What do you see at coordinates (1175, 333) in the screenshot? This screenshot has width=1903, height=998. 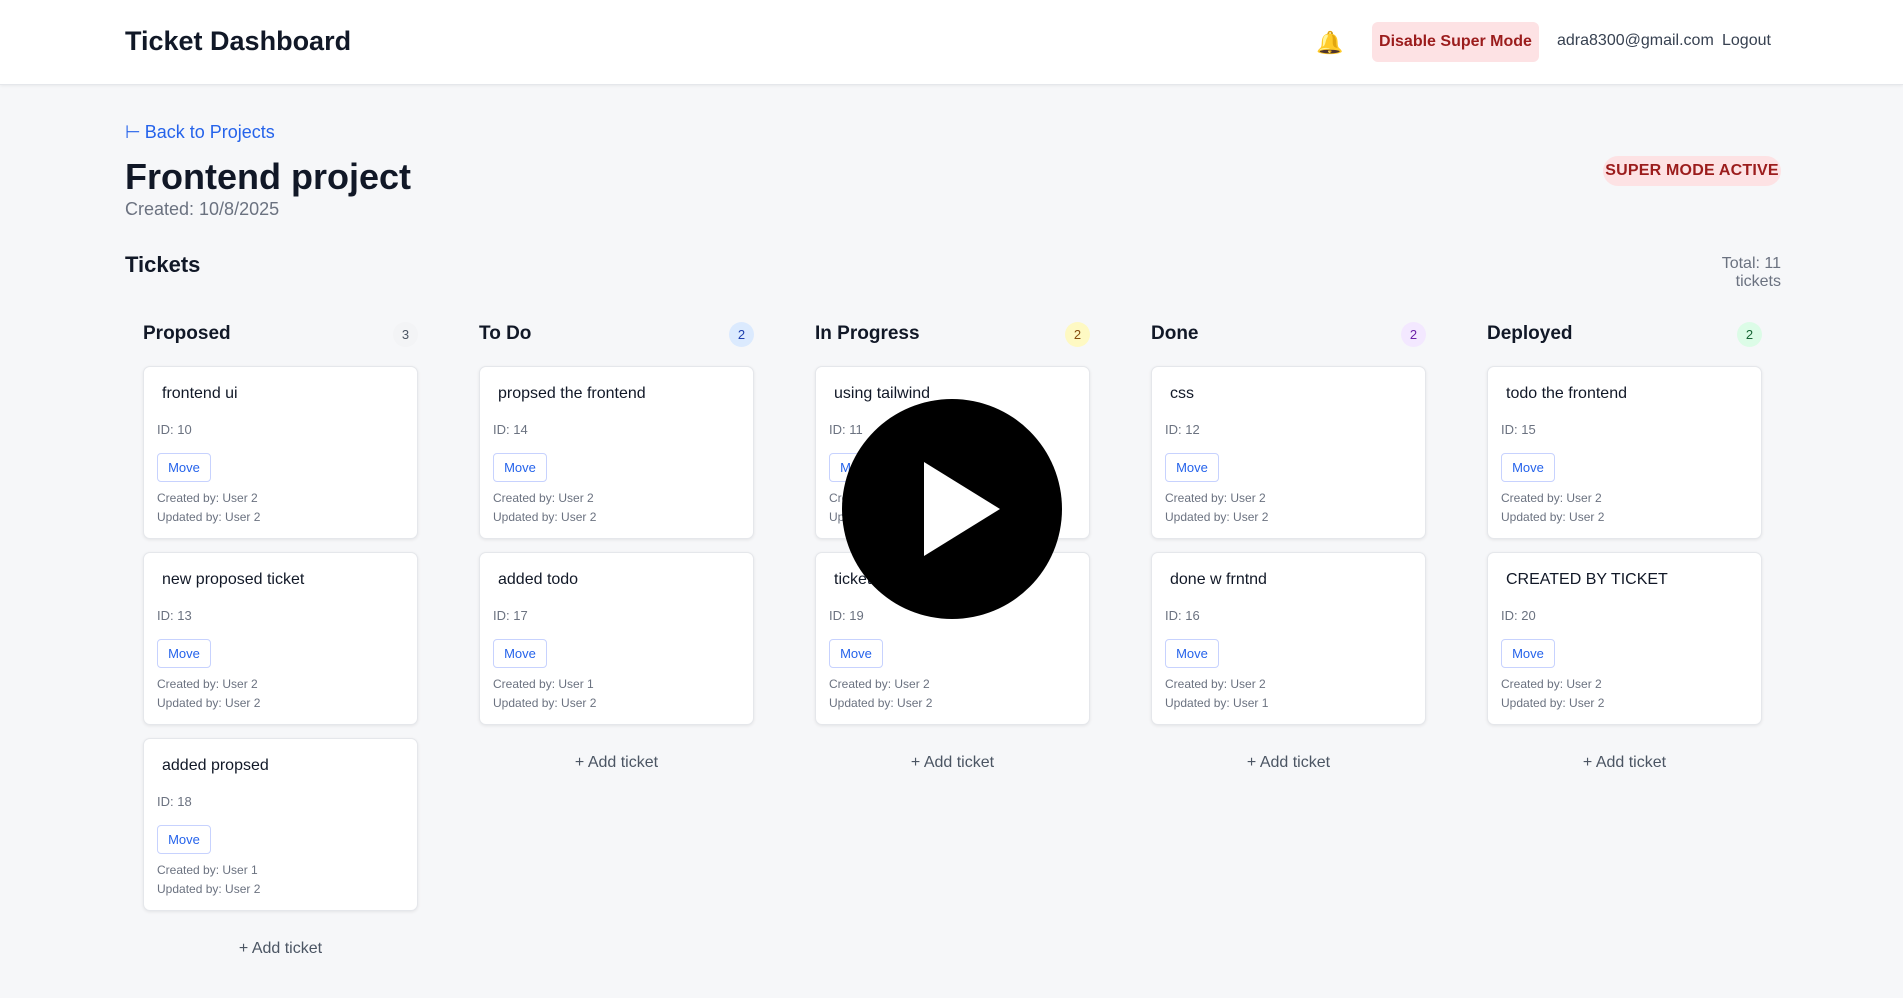 I see `column-title: Done` at bounding box center [1175, 333].